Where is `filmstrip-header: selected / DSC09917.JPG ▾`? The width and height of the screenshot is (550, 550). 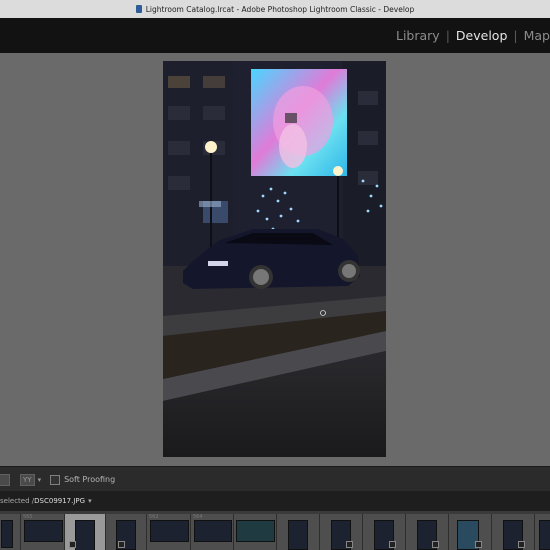
filmstrip-header: selected / DSC09917.JPG ▾ is located at coordinates (275, 501).